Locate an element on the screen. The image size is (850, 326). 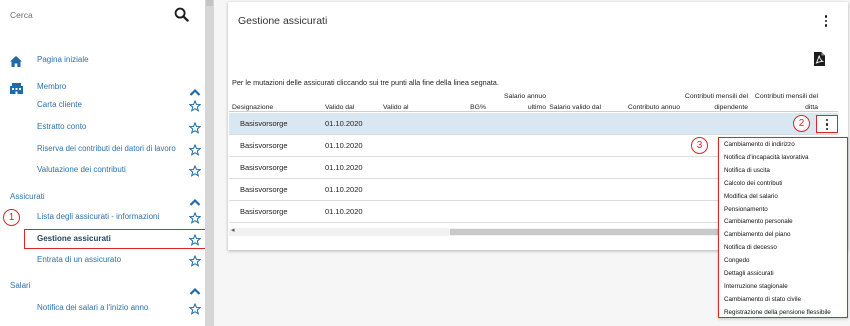
table-row: Basisvorsorge 01.10.2020 is located at coordinates (533, 124).